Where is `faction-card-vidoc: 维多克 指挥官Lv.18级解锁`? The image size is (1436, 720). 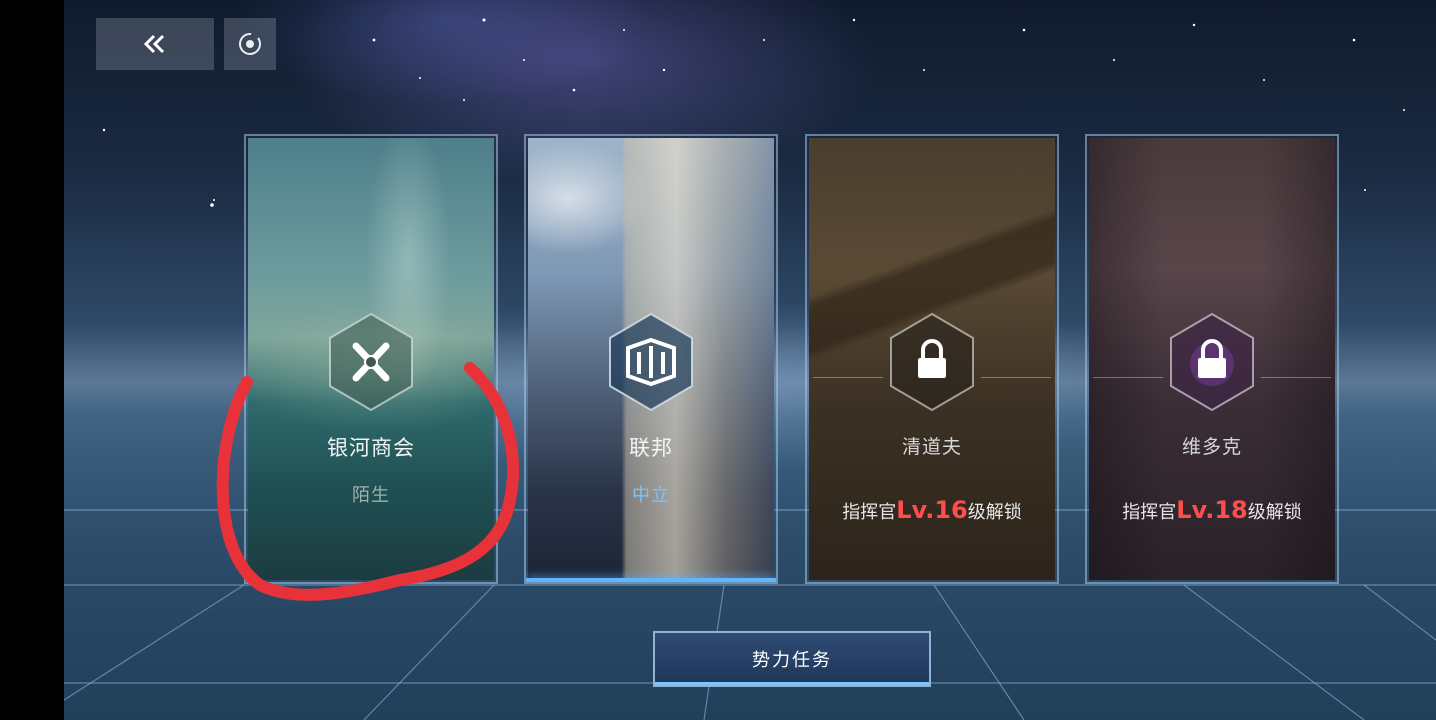 faction-card-vidoc: 维多克 指挥官Lv.18级解锁 is located at coordinates (1212, 359).